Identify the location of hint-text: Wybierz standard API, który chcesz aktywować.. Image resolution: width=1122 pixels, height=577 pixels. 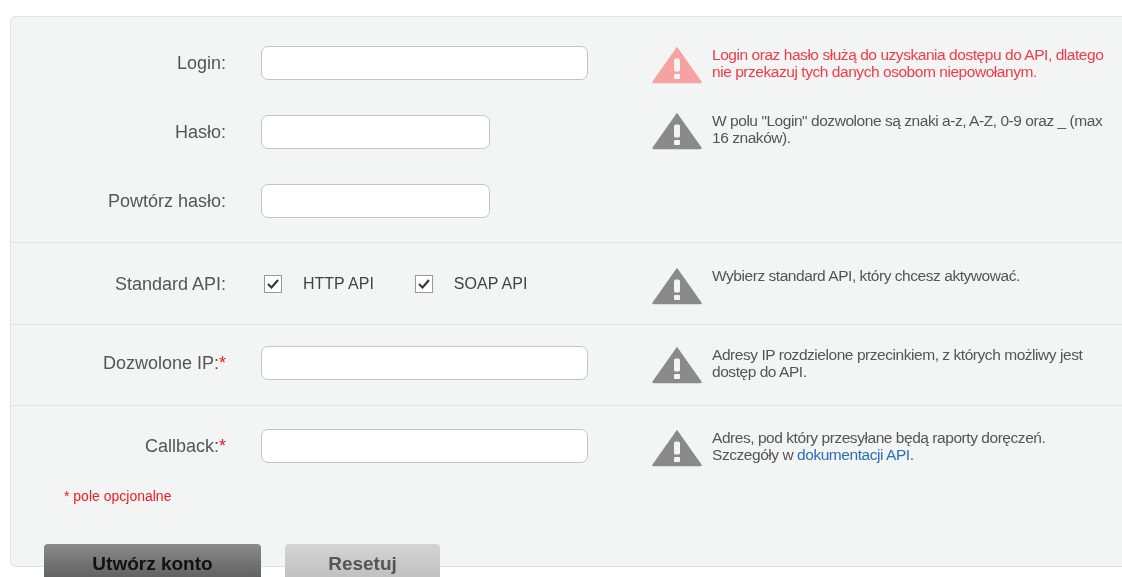
(866, 275).